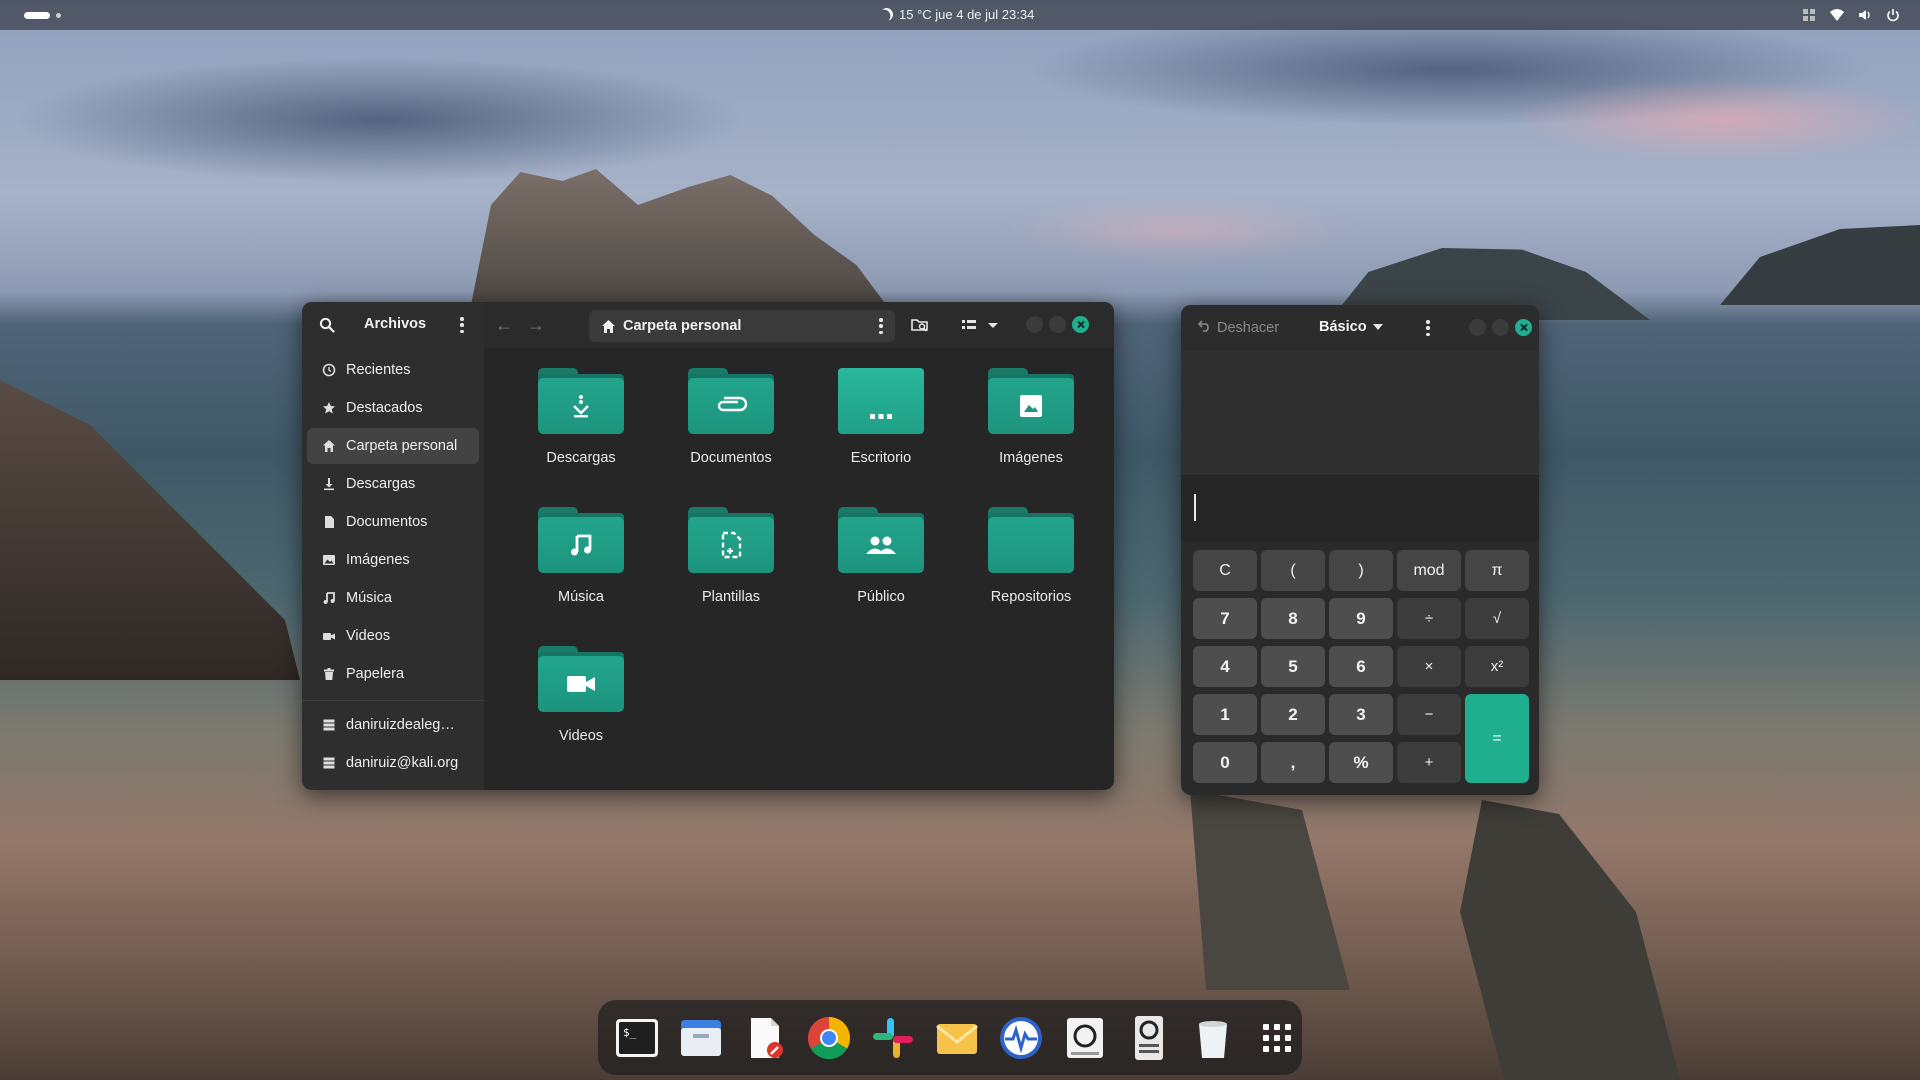 The width and height of the screenshot is (1920, 1080). I want to click on sidebar-item-remote-account: daniruiz@kali.org, so click(393, 763).